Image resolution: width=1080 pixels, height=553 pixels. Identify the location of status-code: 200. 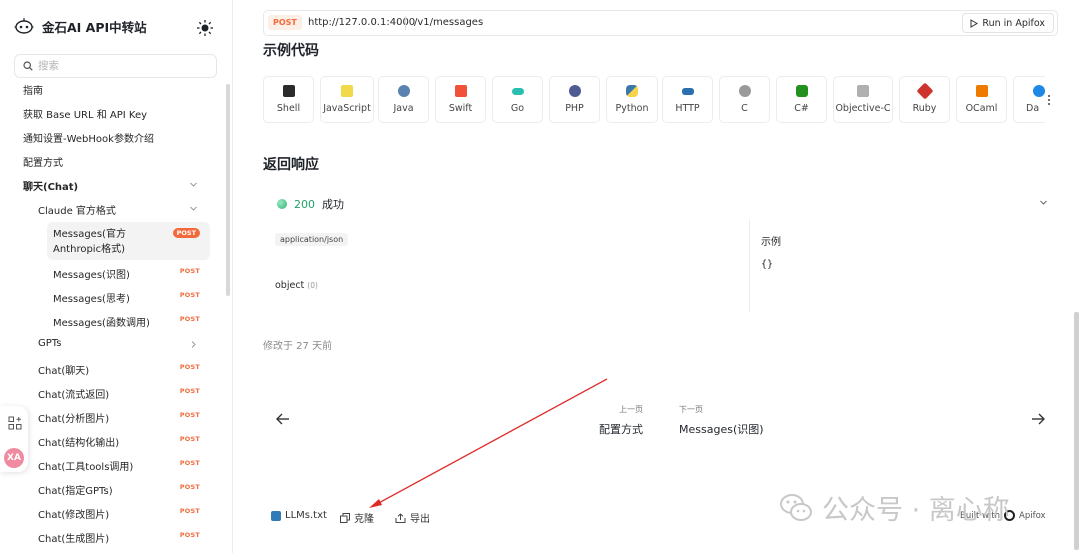
(304, 204).